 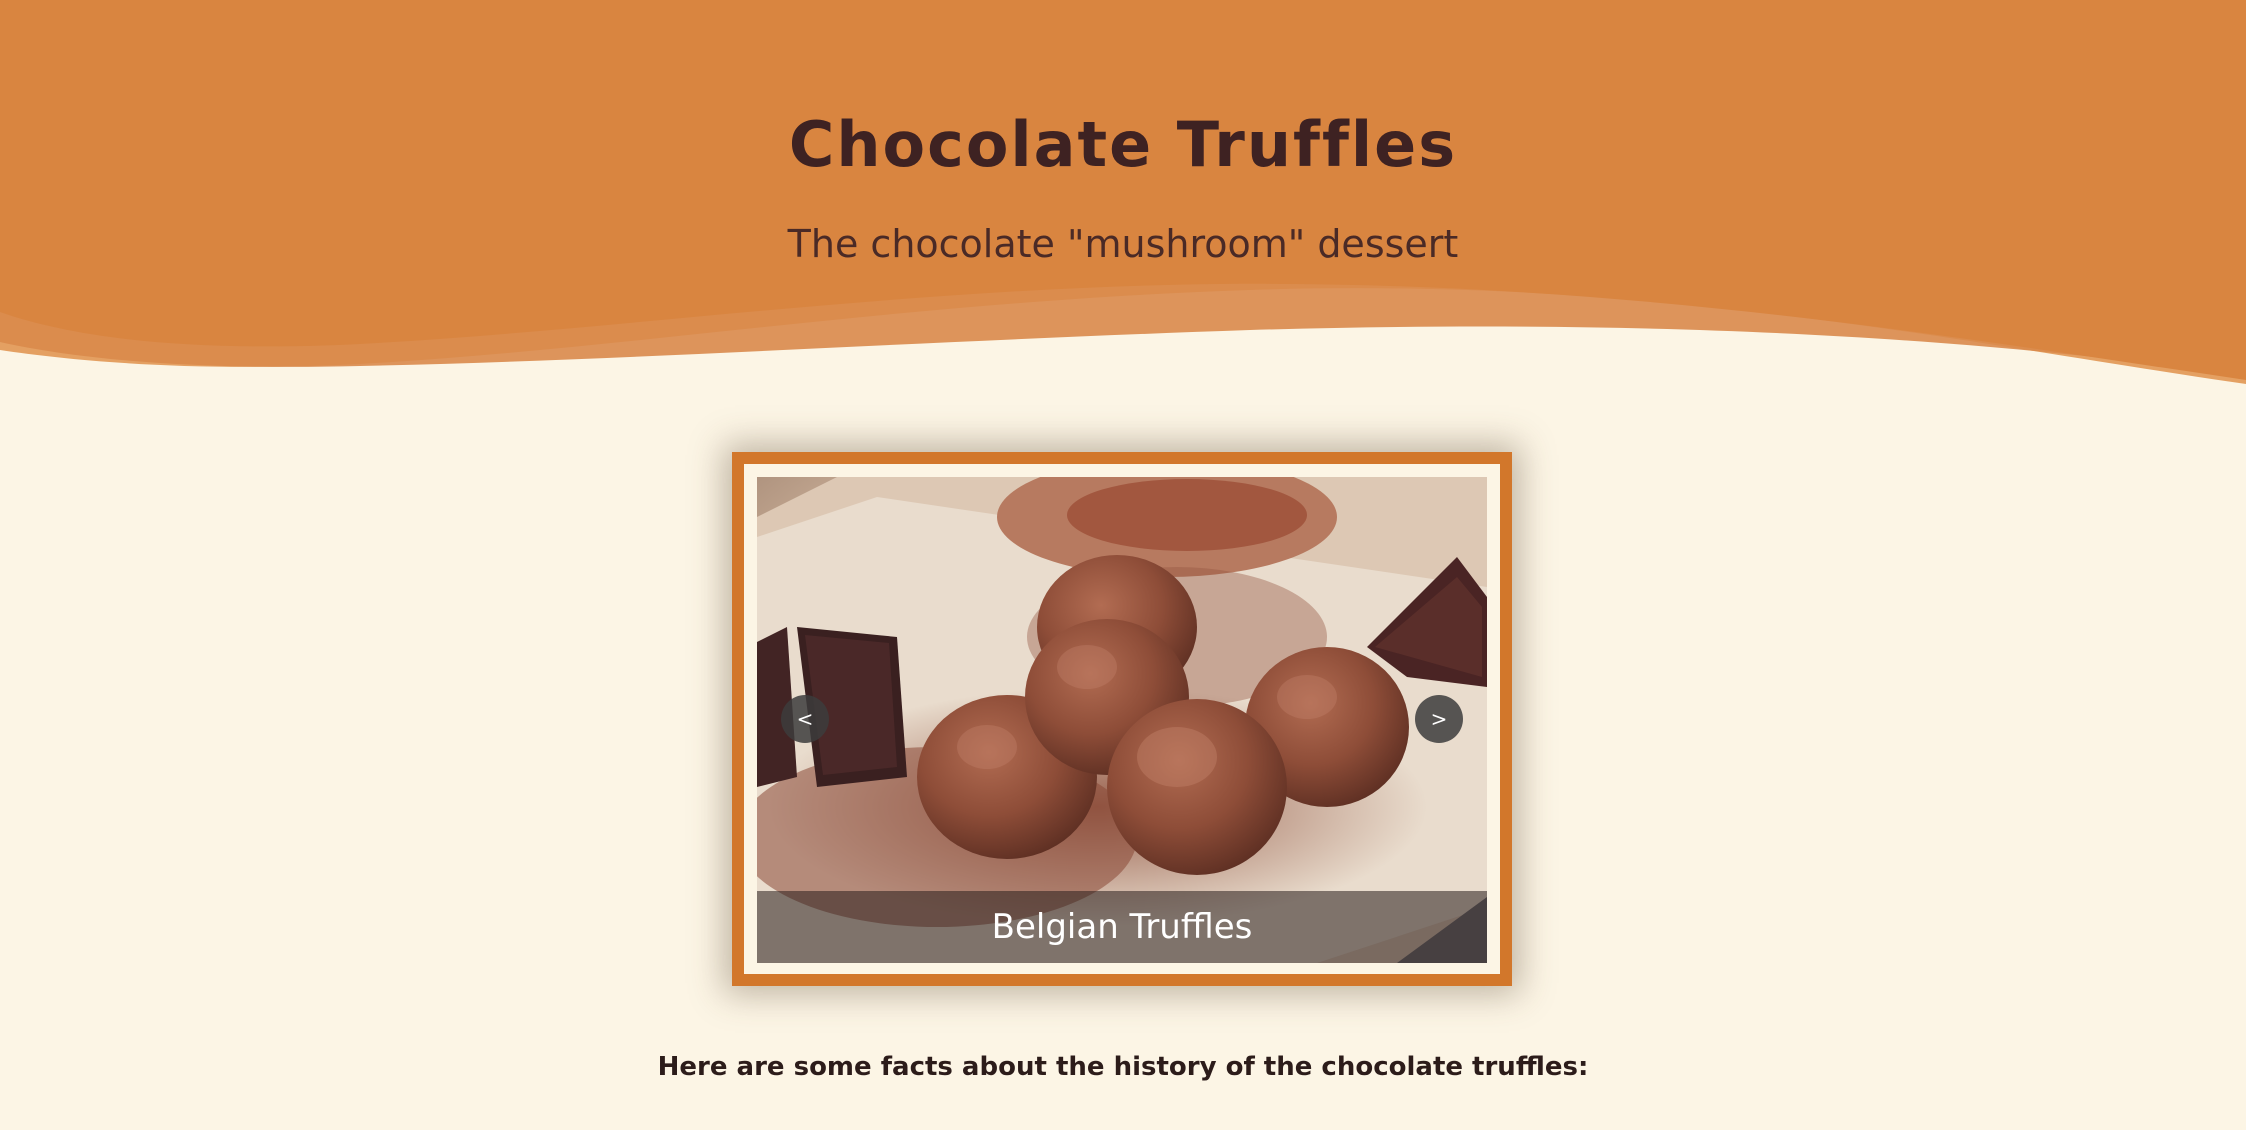 I want to click on slide-prev-button: <, so click(x=805, y=719).